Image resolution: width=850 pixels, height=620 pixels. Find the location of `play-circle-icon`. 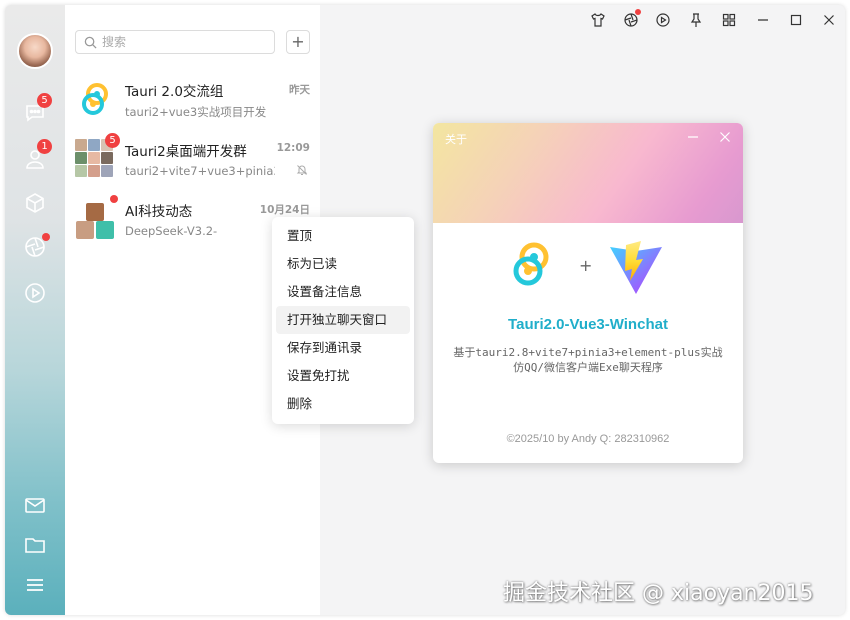

play-circle-icon is located at coordinates (35, 293).